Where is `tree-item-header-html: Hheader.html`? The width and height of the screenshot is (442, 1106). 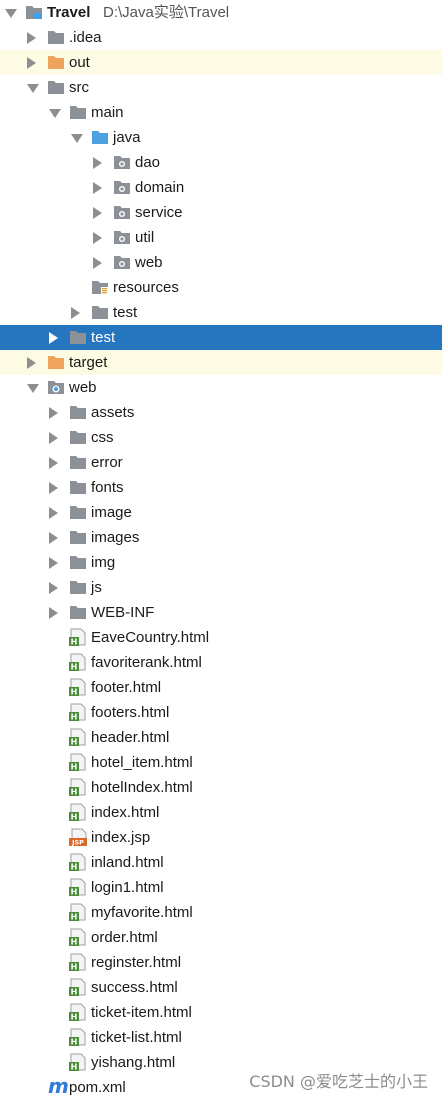 tree-item-header-html: Hheader.html is located at coordinates (221, 737).